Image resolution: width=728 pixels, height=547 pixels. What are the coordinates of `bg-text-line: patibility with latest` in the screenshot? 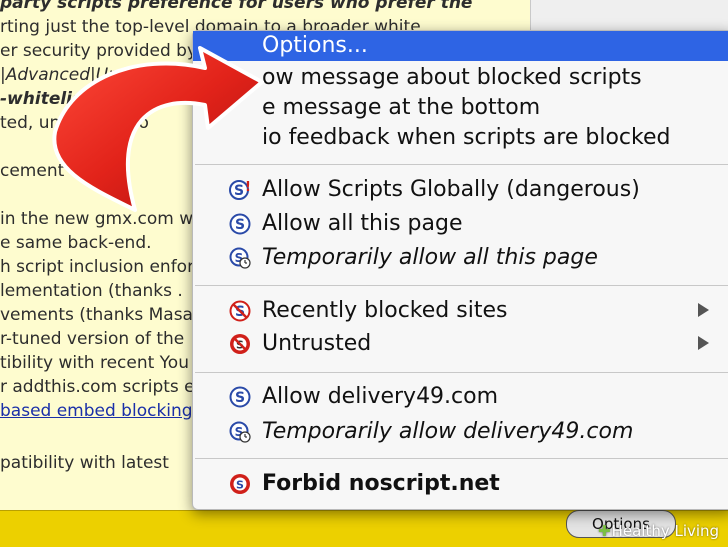 It's located at (84, 463).